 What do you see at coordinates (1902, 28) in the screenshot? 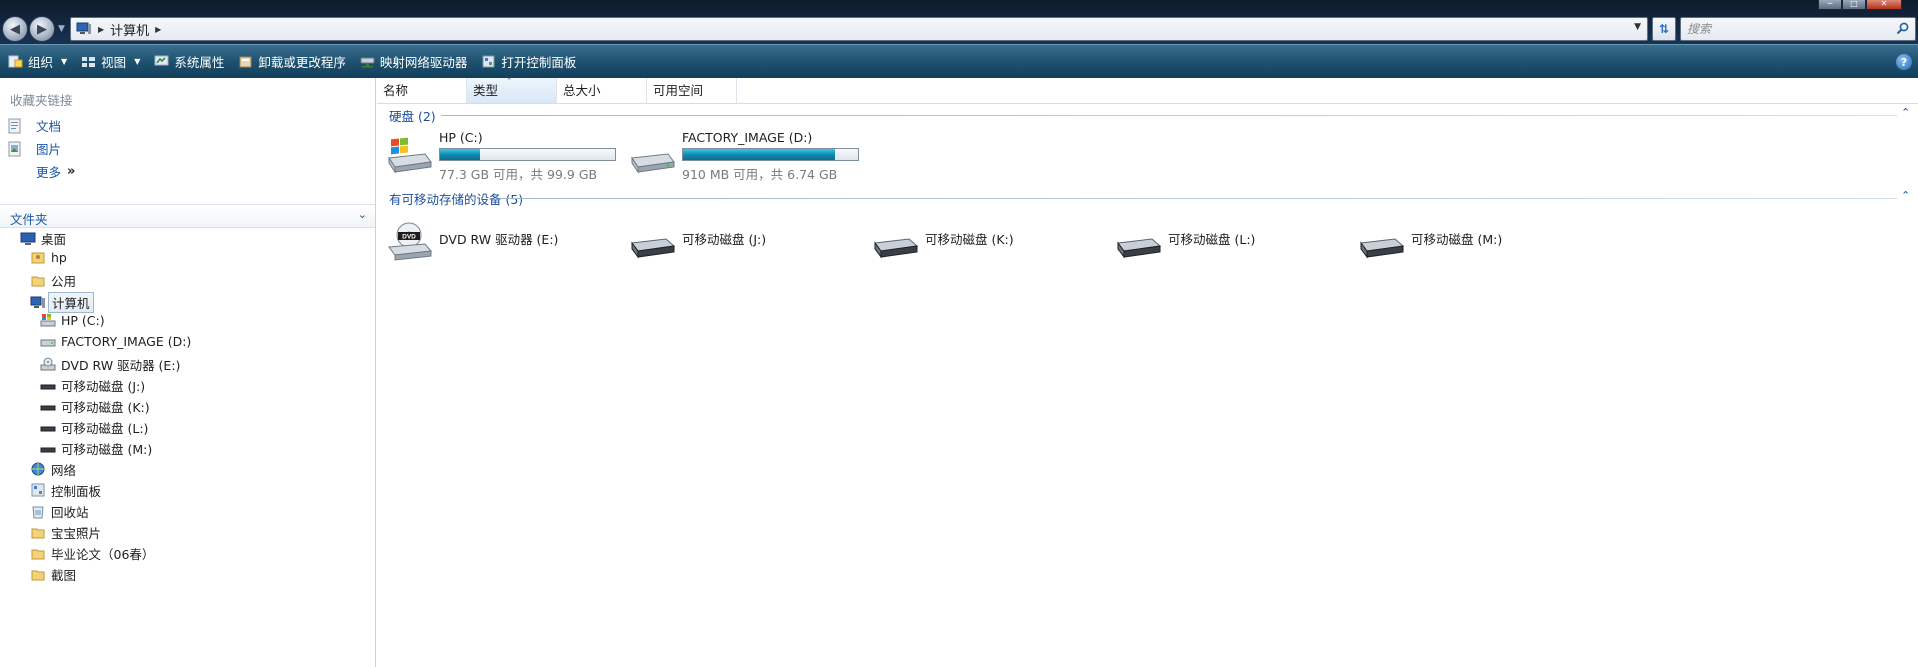
I see `search-icon` at bounding box center [1902, 28].